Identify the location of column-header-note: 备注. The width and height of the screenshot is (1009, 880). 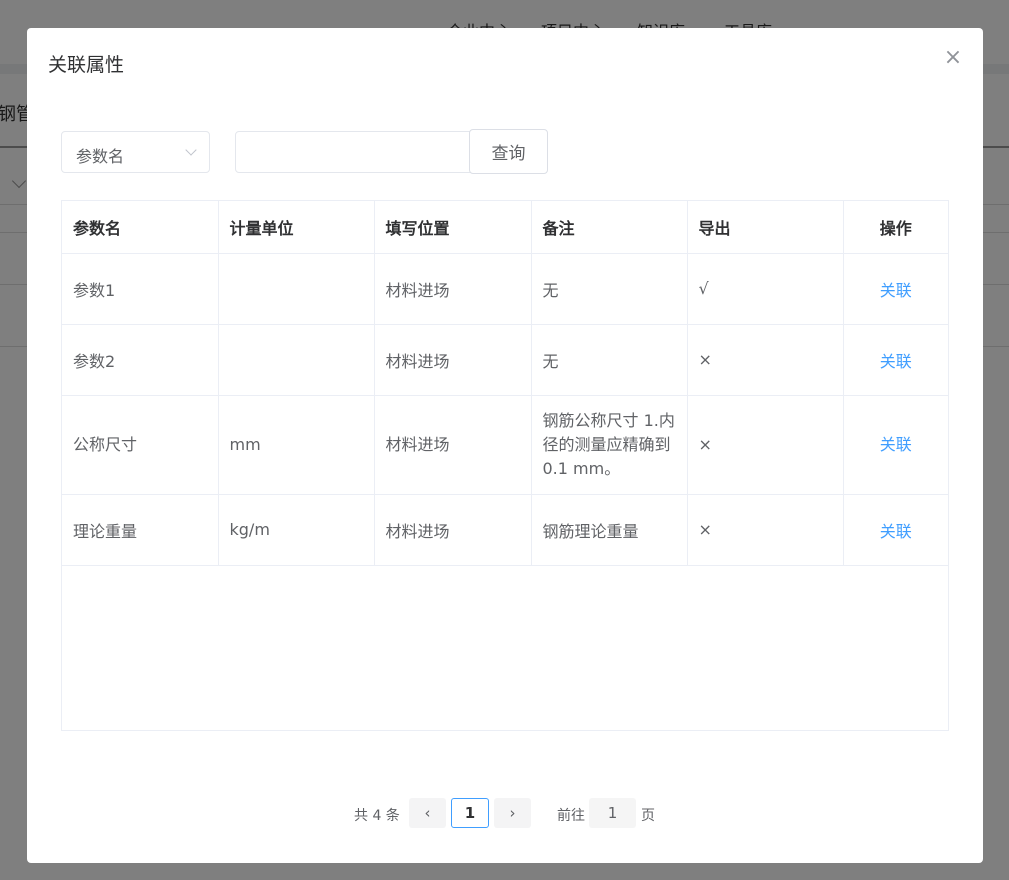
(609, 227).